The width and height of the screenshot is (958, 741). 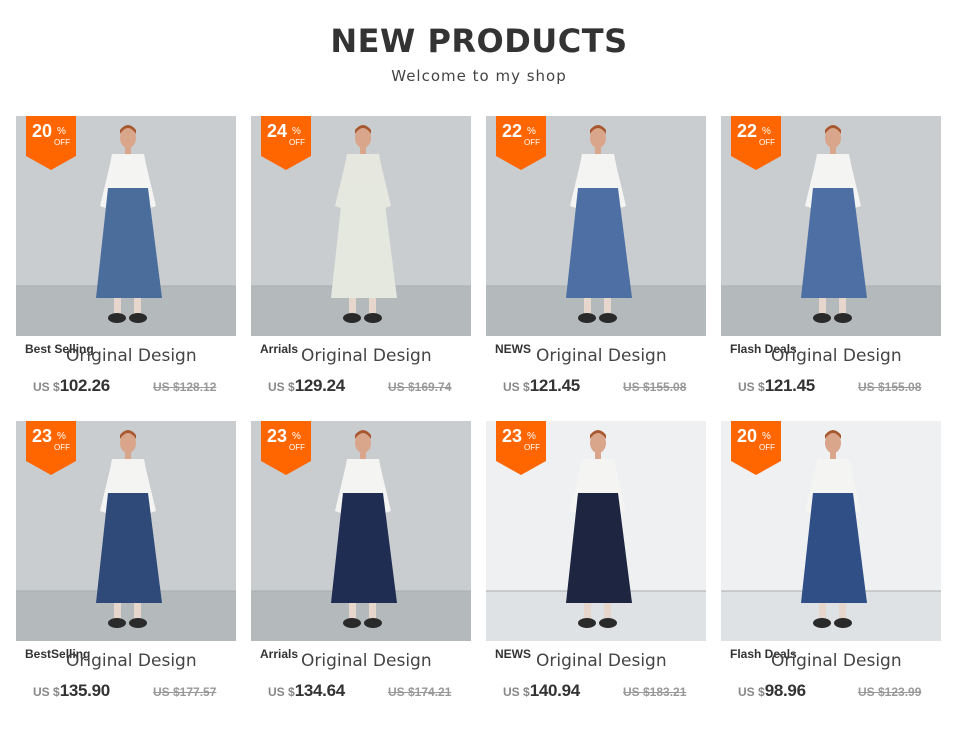 I want to click on current-price: US $129.24, so click(x=306, y=386).